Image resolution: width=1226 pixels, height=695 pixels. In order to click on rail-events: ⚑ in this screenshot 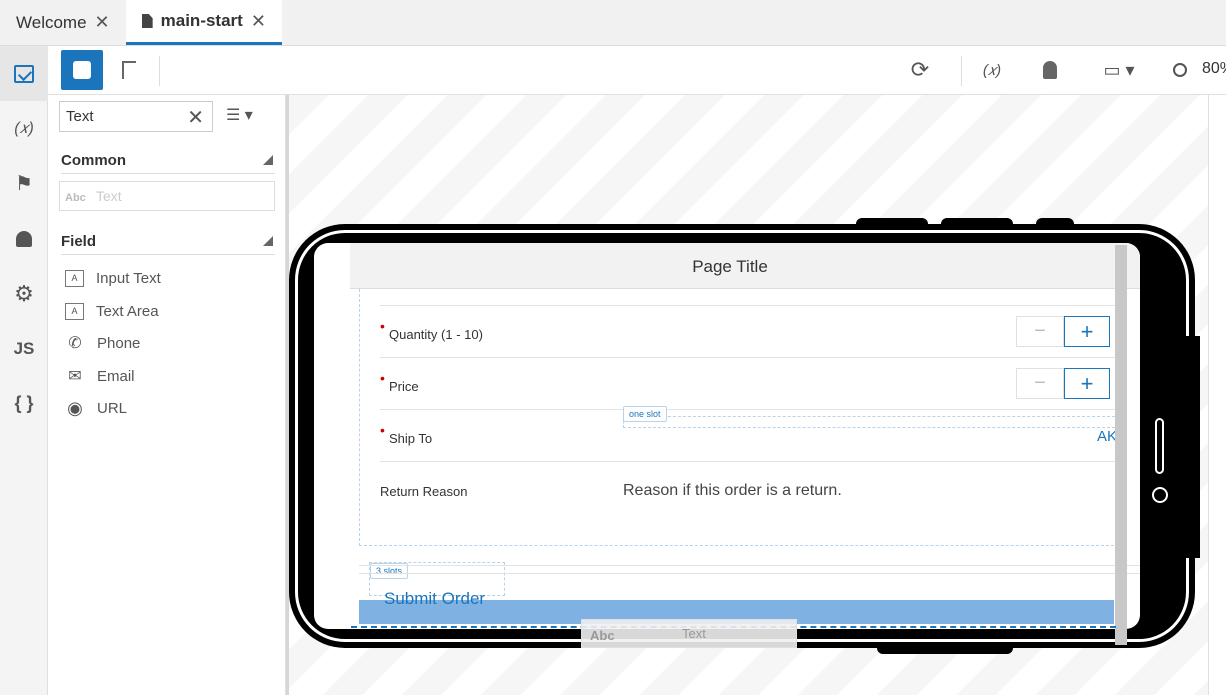, I will do `click(24, 183)`.